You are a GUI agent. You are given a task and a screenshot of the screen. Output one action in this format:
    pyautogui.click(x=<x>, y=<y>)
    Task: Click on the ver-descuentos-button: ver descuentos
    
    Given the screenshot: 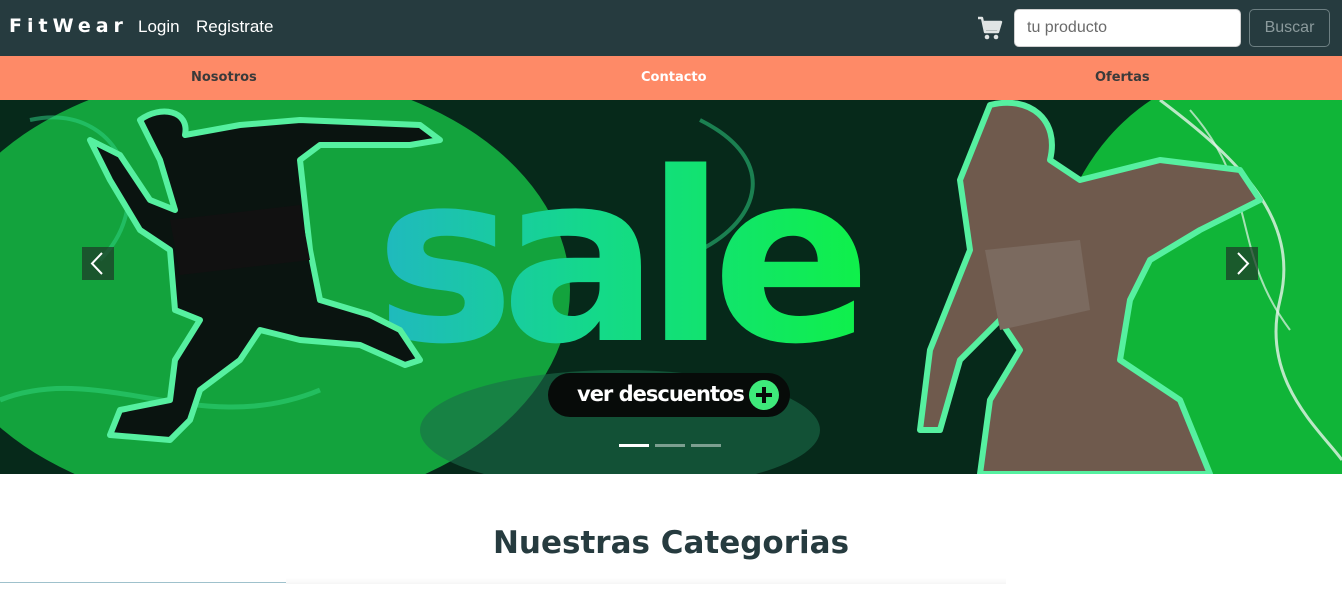 What is the action you would take?
    pyautogui.click(x=669, y=395)
    